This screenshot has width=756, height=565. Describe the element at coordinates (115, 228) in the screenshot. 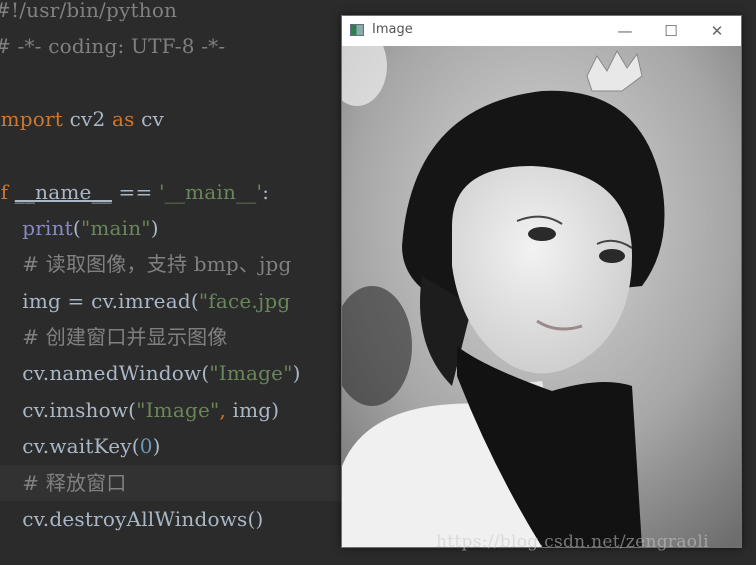

I see `code-token-str: "main"` at that location.